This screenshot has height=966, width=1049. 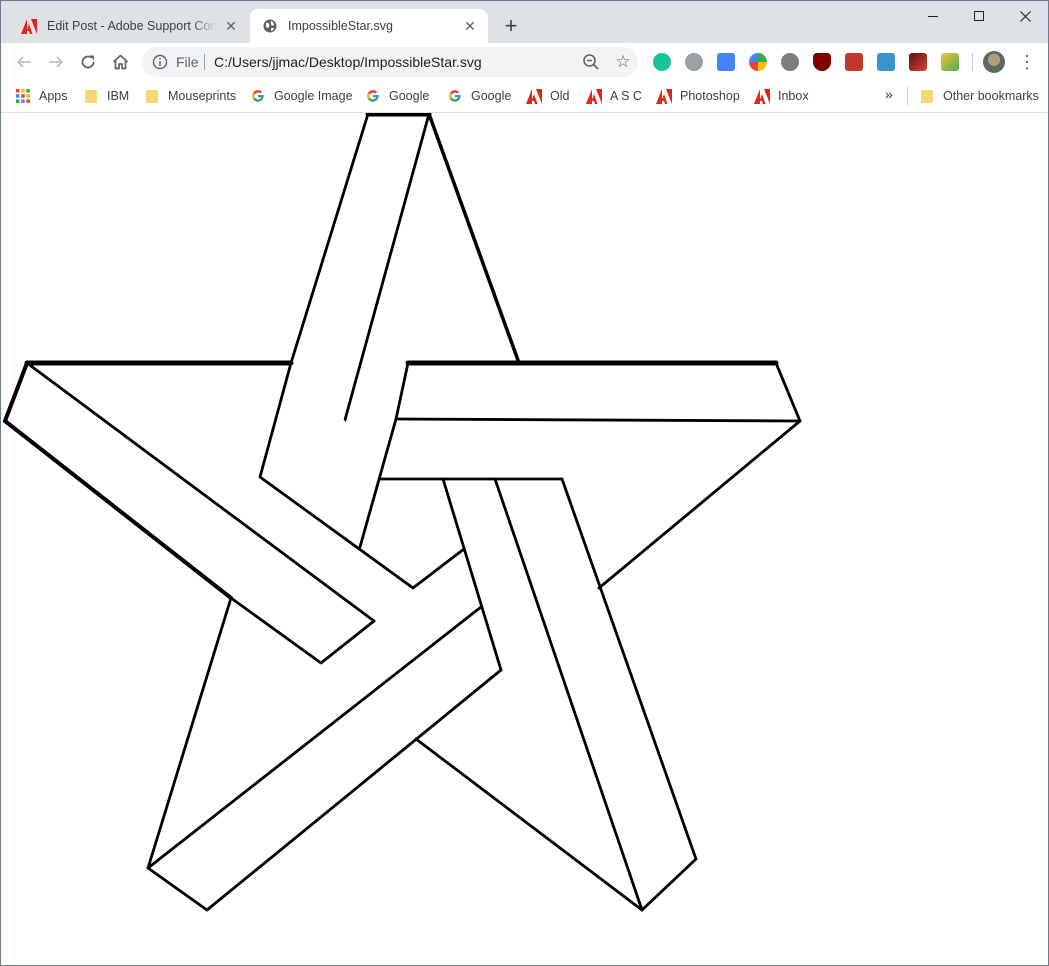 I want to click on apps-grid-icon, so click(x=23, y=96).